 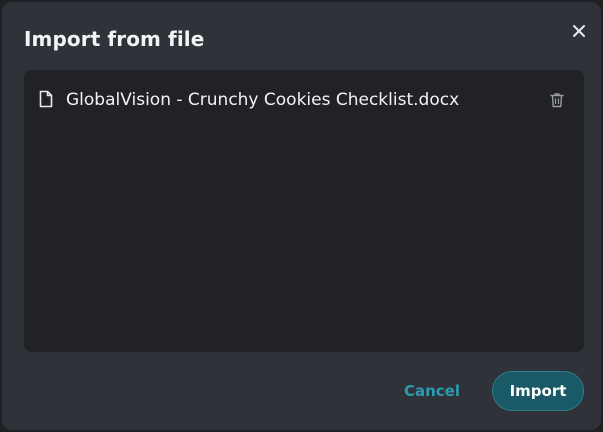 I want to click on cancel-button: Cancel, so click(x=432, y=391).